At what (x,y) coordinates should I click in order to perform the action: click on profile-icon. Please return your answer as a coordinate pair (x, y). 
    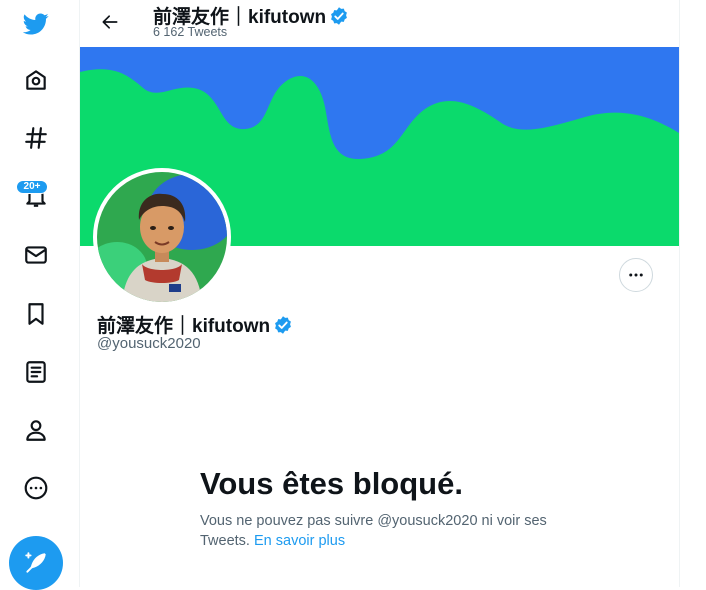
    Looking at the image, I should click on (36, 430).